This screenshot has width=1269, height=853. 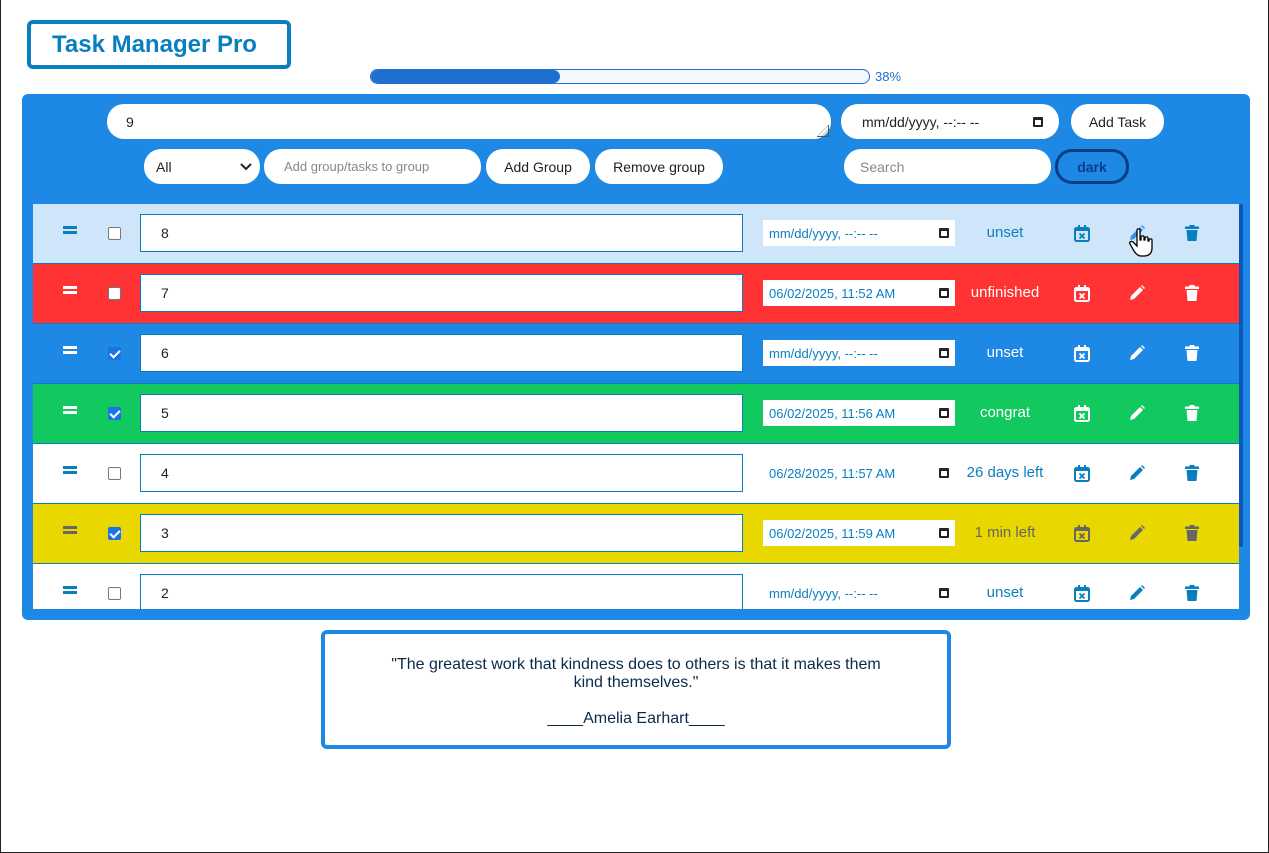 What do you see at coordinates (921, 121) in the screenshot?
I see `datetime-placeholder: mm/dd/yyyy, --:-- --` at bounding box center [921, 121].